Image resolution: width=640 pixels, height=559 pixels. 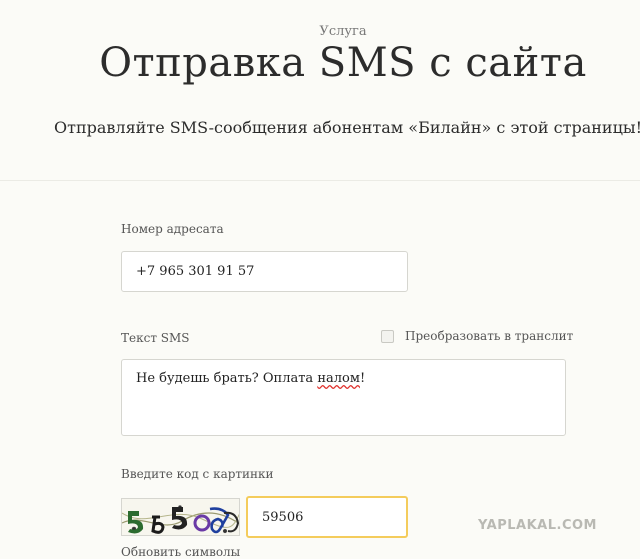 I want to click on sms-label: Текст SMS, so click(x=155, y=338).